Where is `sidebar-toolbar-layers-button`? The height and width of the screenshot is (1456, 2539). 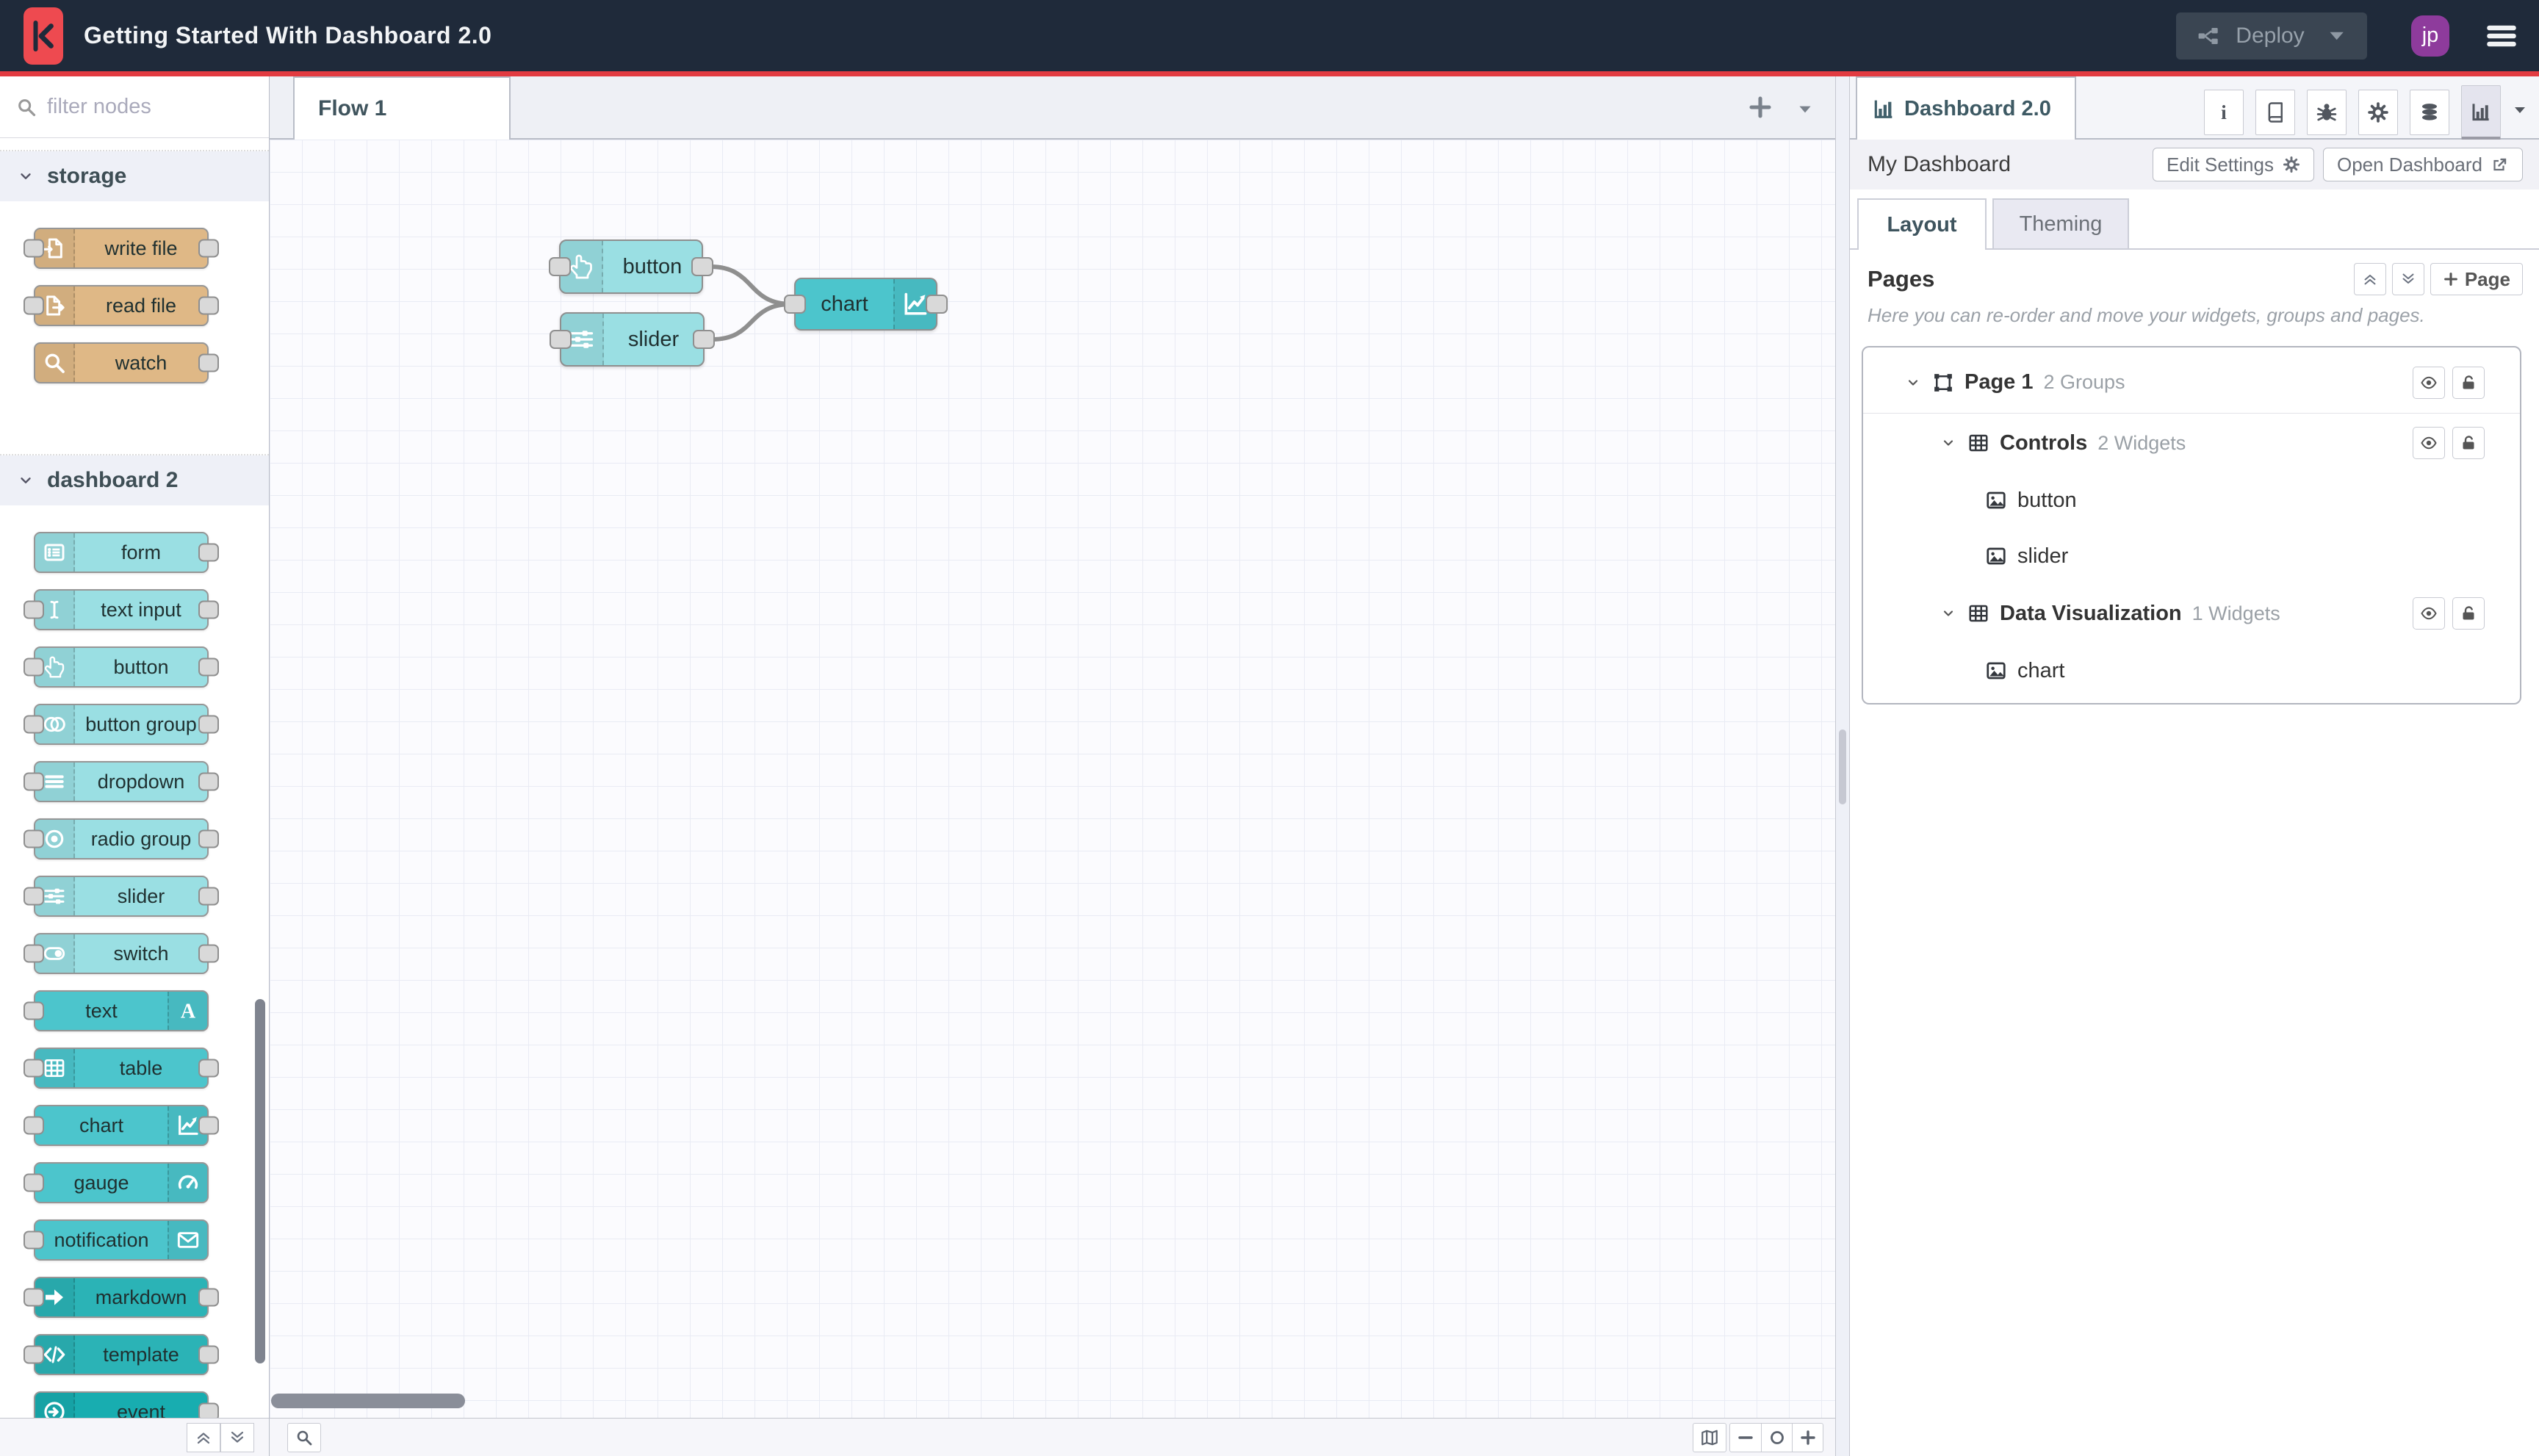 sidebar-toolbar-layers-button is located at coordinates (2429, 112).